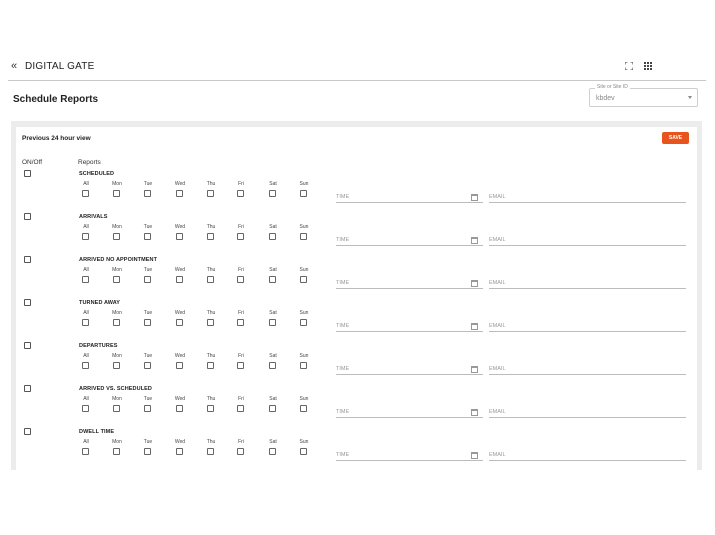 Image resolution: width=715 pixels, height=535 pixels. What do you see at coordinates (648, 66) in the screenshot?
I see `apps-grid-icon` at bounding box center [648, 66].